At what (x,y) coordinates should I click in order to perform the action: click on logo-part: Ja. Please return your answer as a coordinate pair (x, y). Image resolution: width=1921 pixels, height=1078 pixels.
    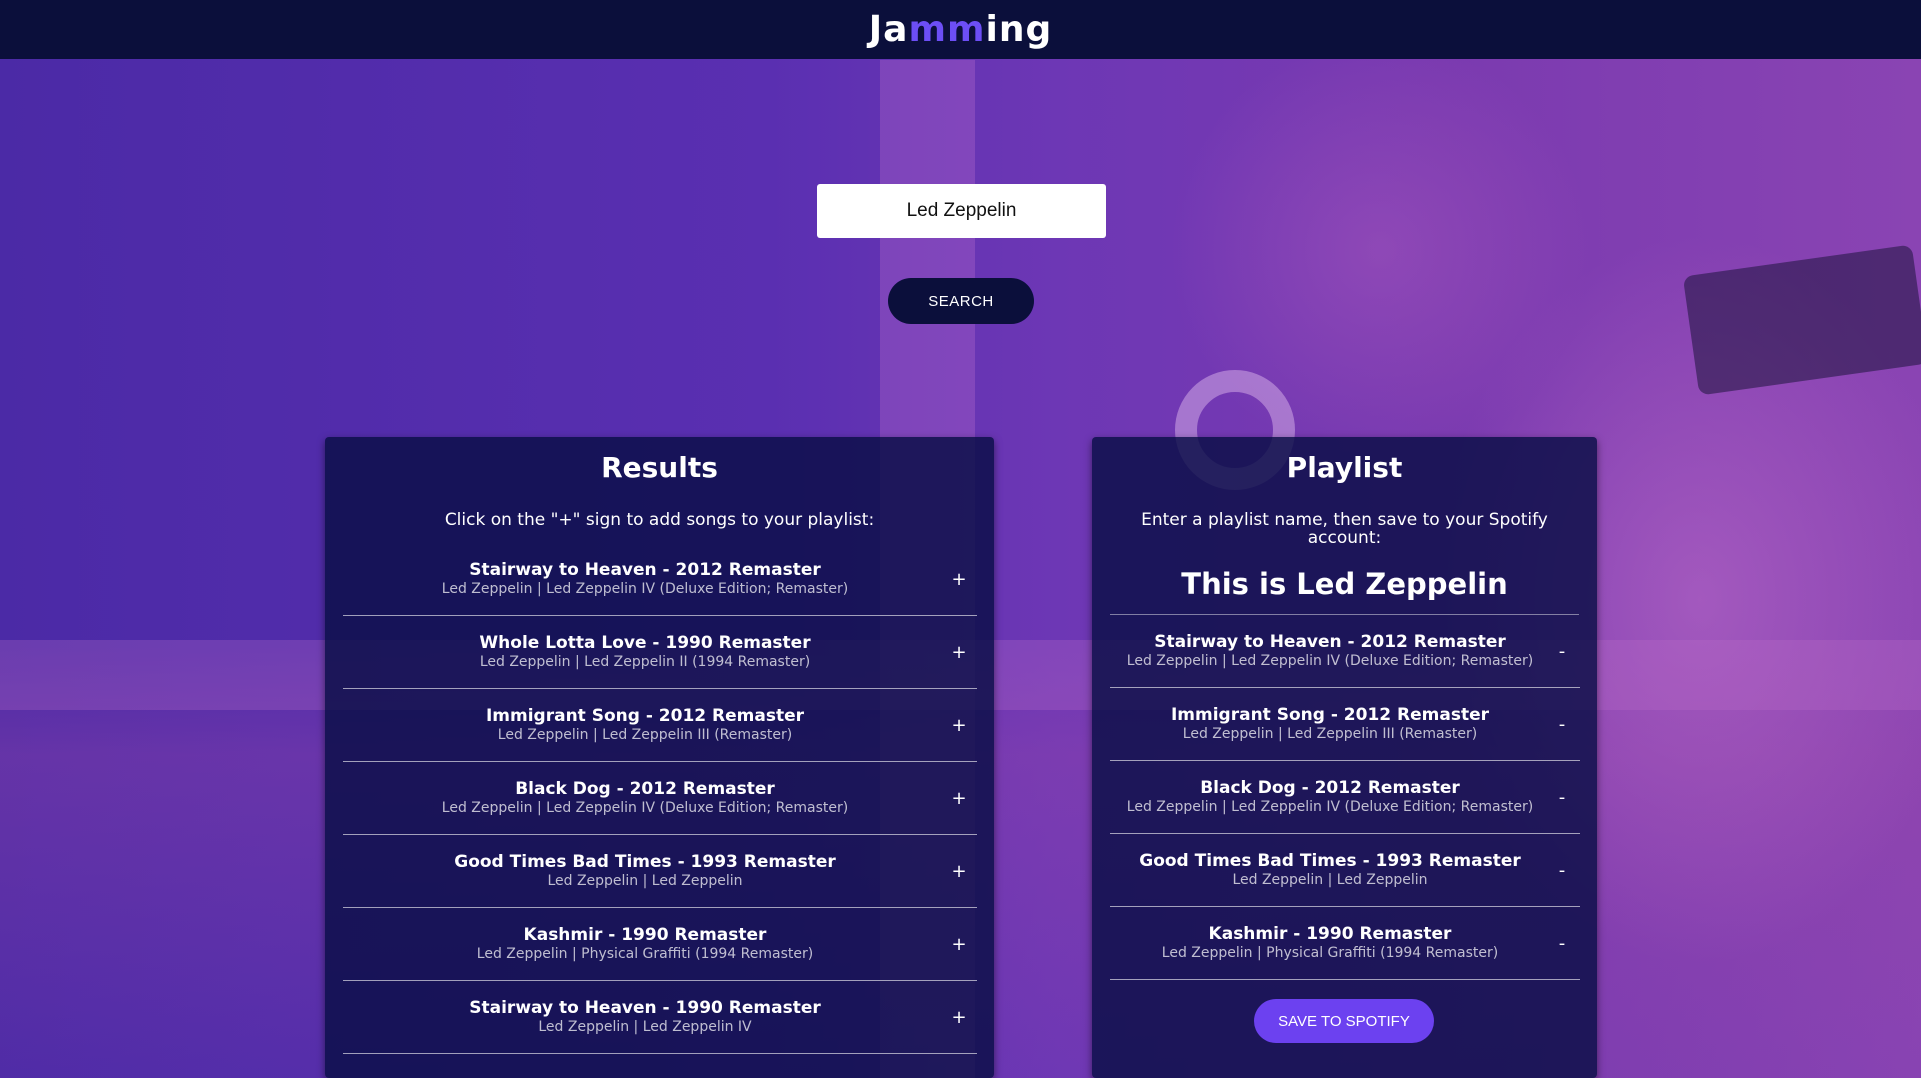
    Looking at the image, I should click on (888, 29).